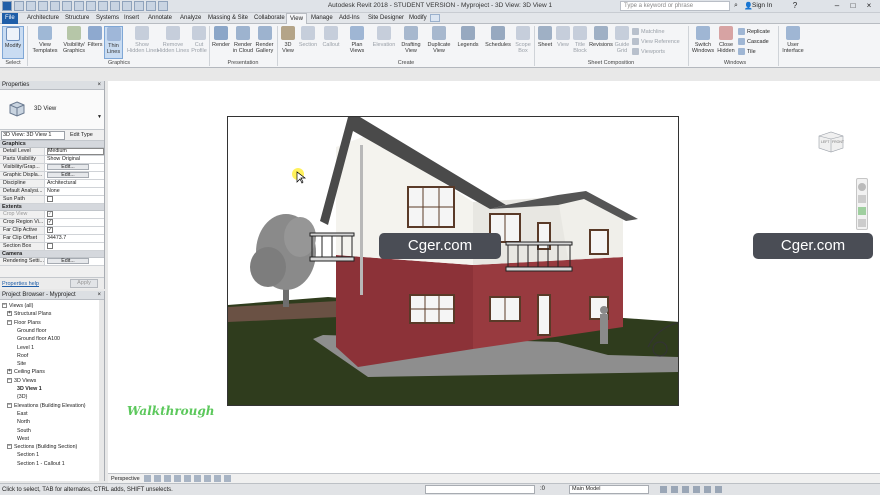 The image size is (880, 495). Describe the element at coordinates (580, 40) in the screenshot. I see `title-block-button: Title Block` at that location.